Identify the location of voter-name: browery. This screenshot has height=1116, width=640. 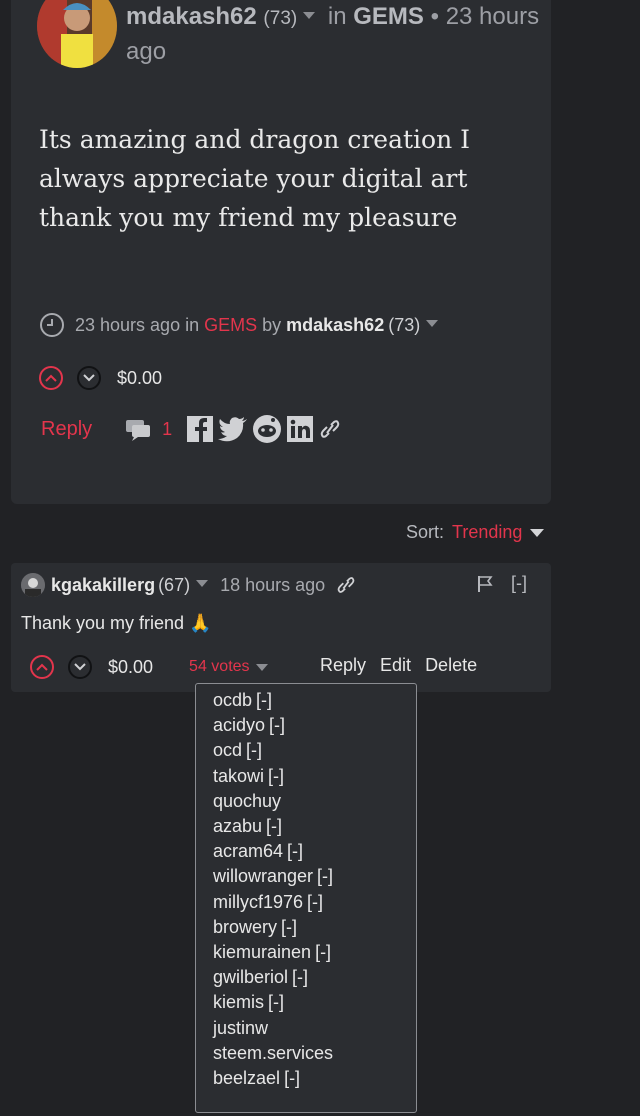
(245, 927).